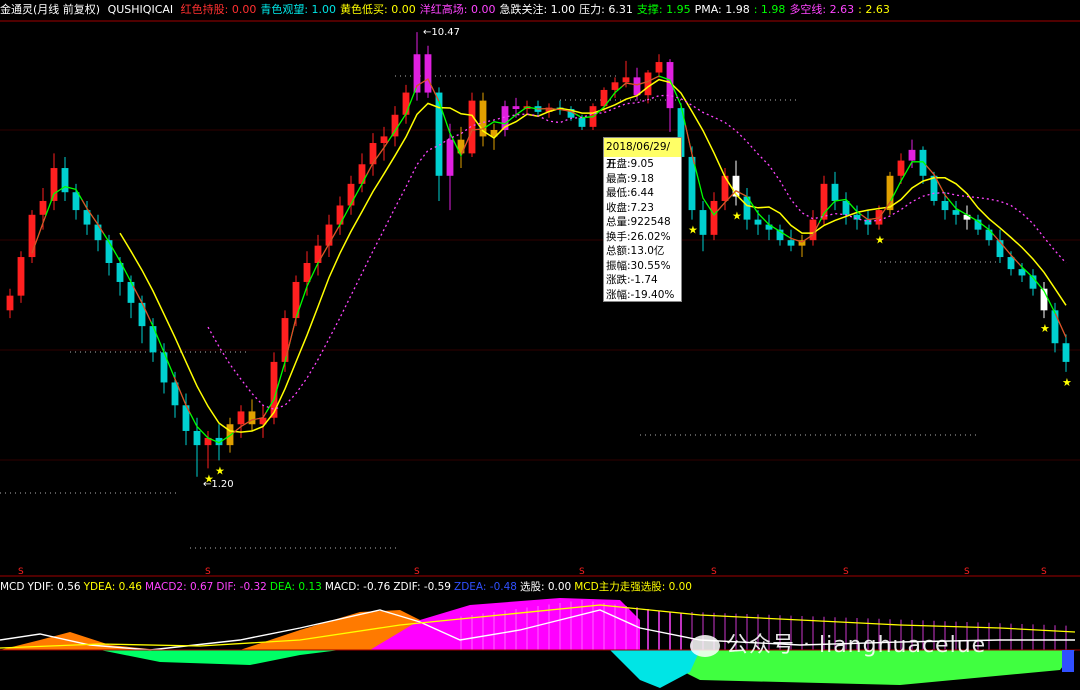 The image size is (1080, 690). Describe the element at coordinates (140, 9) in the screenshot. I see `indicator-name: QUSHIQICAI` at that location.